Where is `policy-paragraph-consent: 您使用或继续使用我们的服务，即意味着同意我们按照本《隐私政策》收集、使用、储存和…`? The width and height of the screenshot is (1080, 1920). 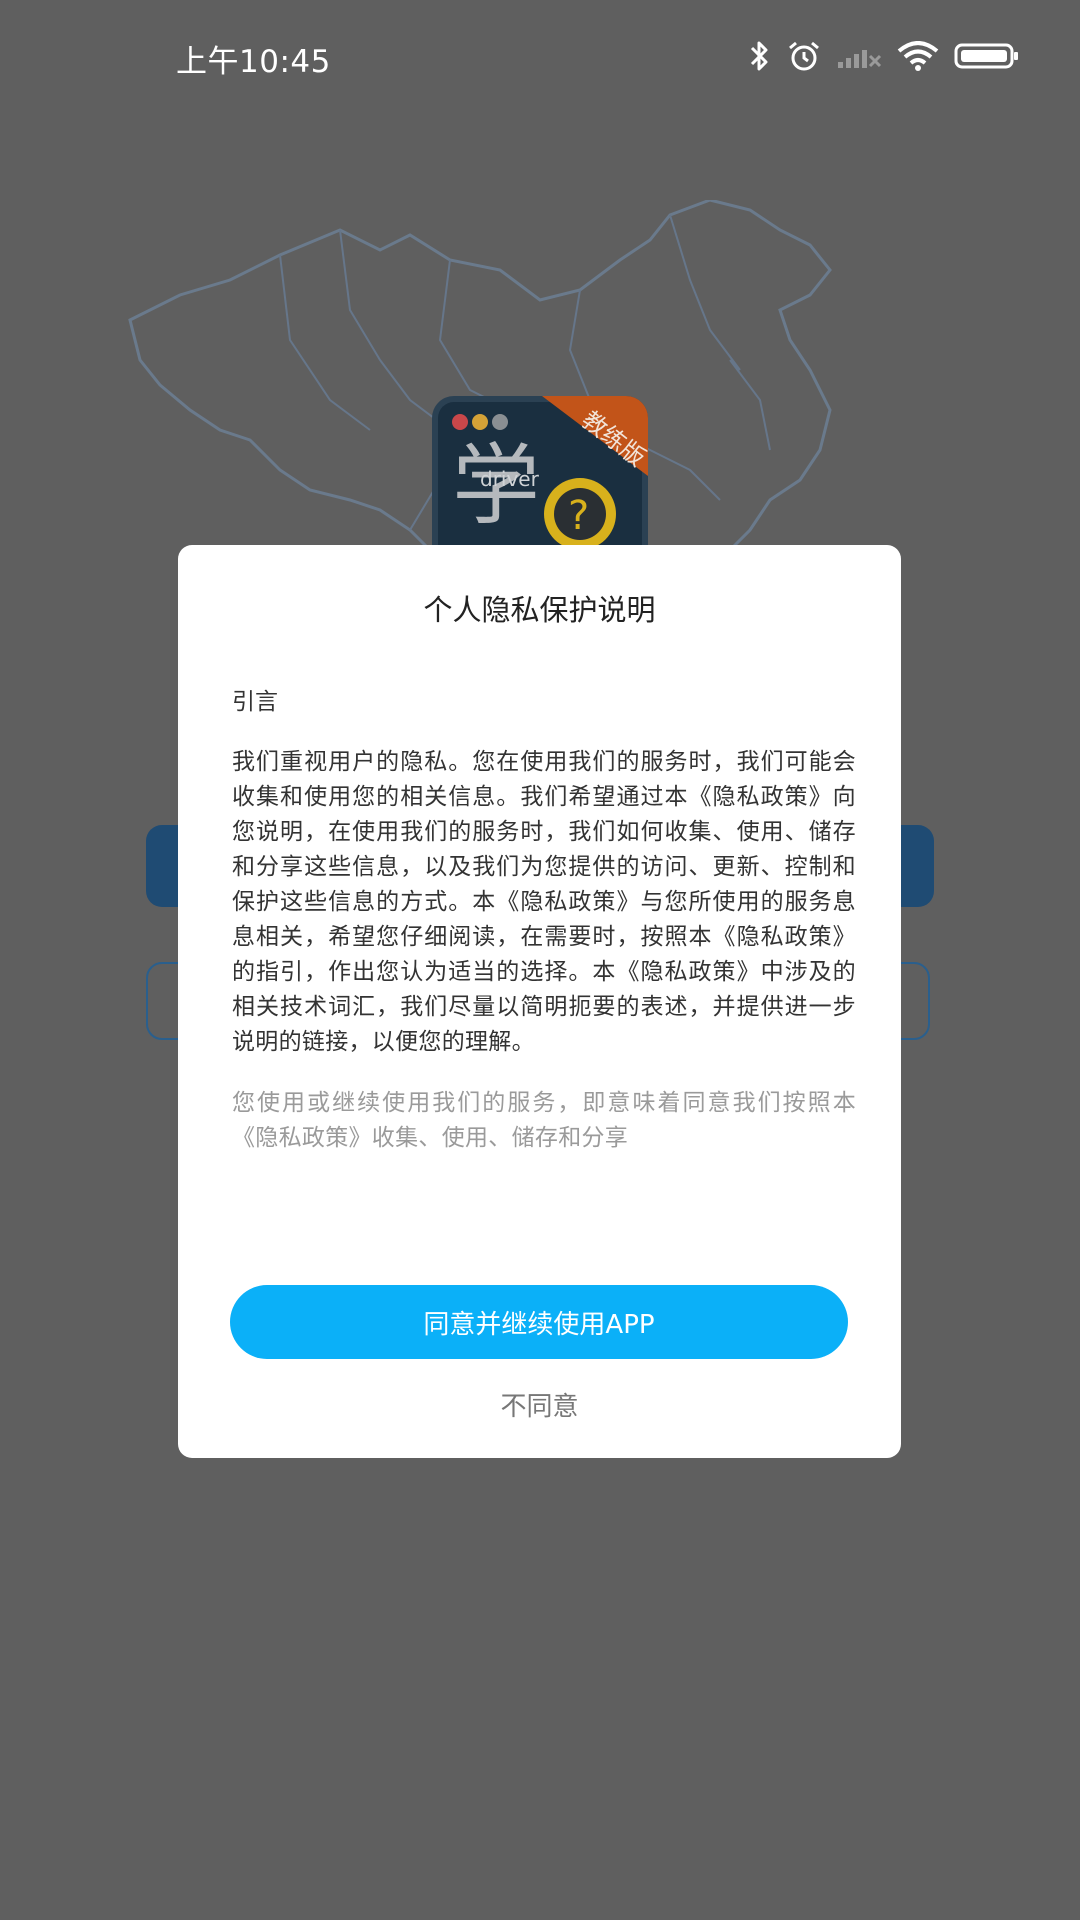
policy-paragraph-consent: 您使用或继续使用我们的服务，即意味着同意我们按照本《隐私政策》收集、使用、储存和… is located at coordinates (544, 1120).